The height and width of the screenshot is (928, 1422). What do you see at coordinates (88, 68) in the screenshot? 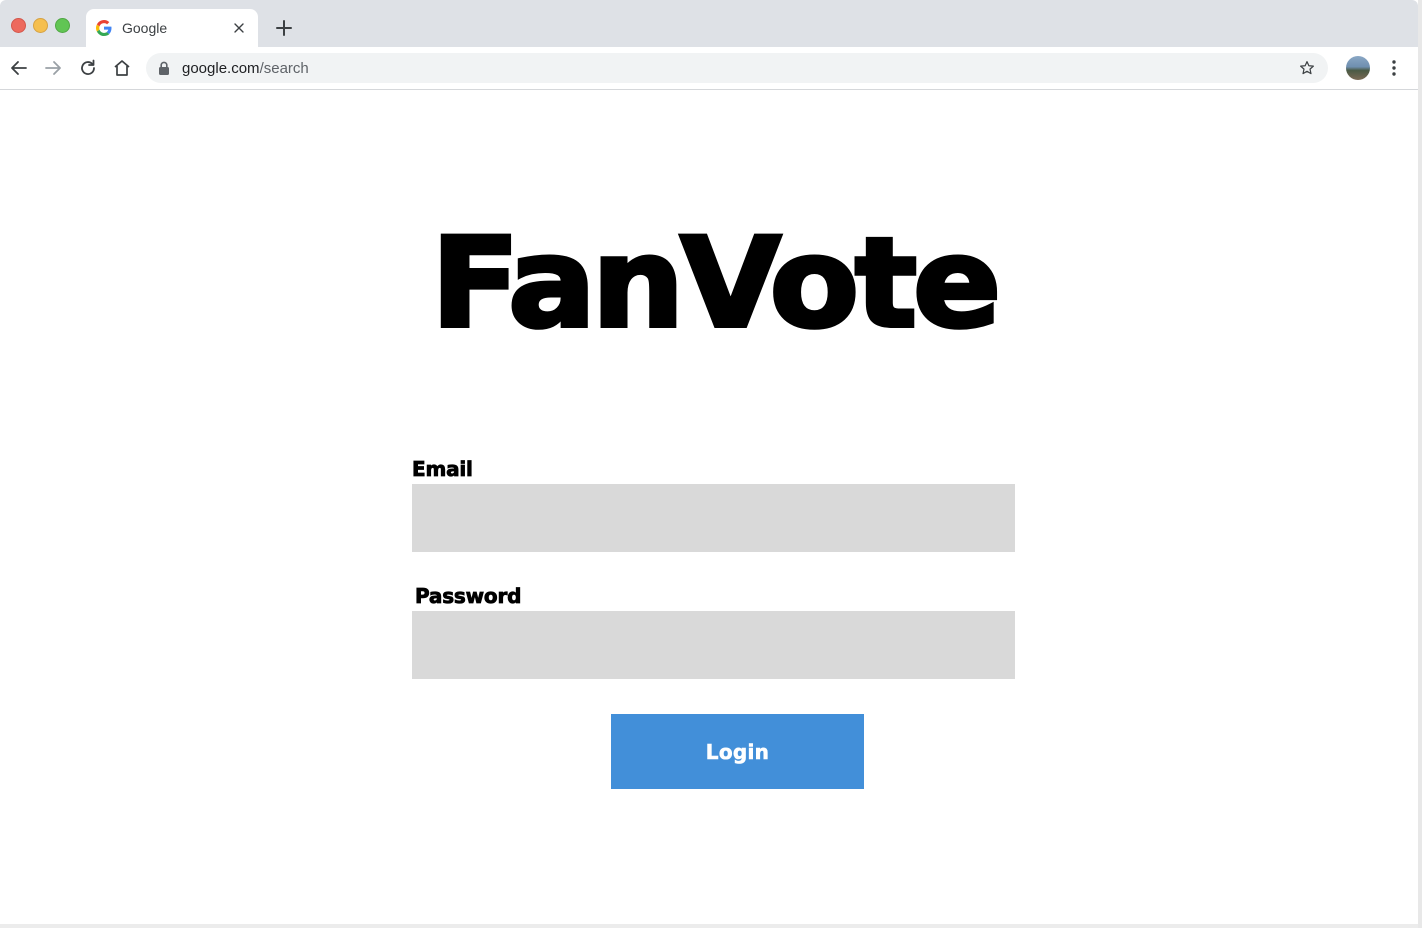
I see `reload-icon` at bounding box center [88, 68].